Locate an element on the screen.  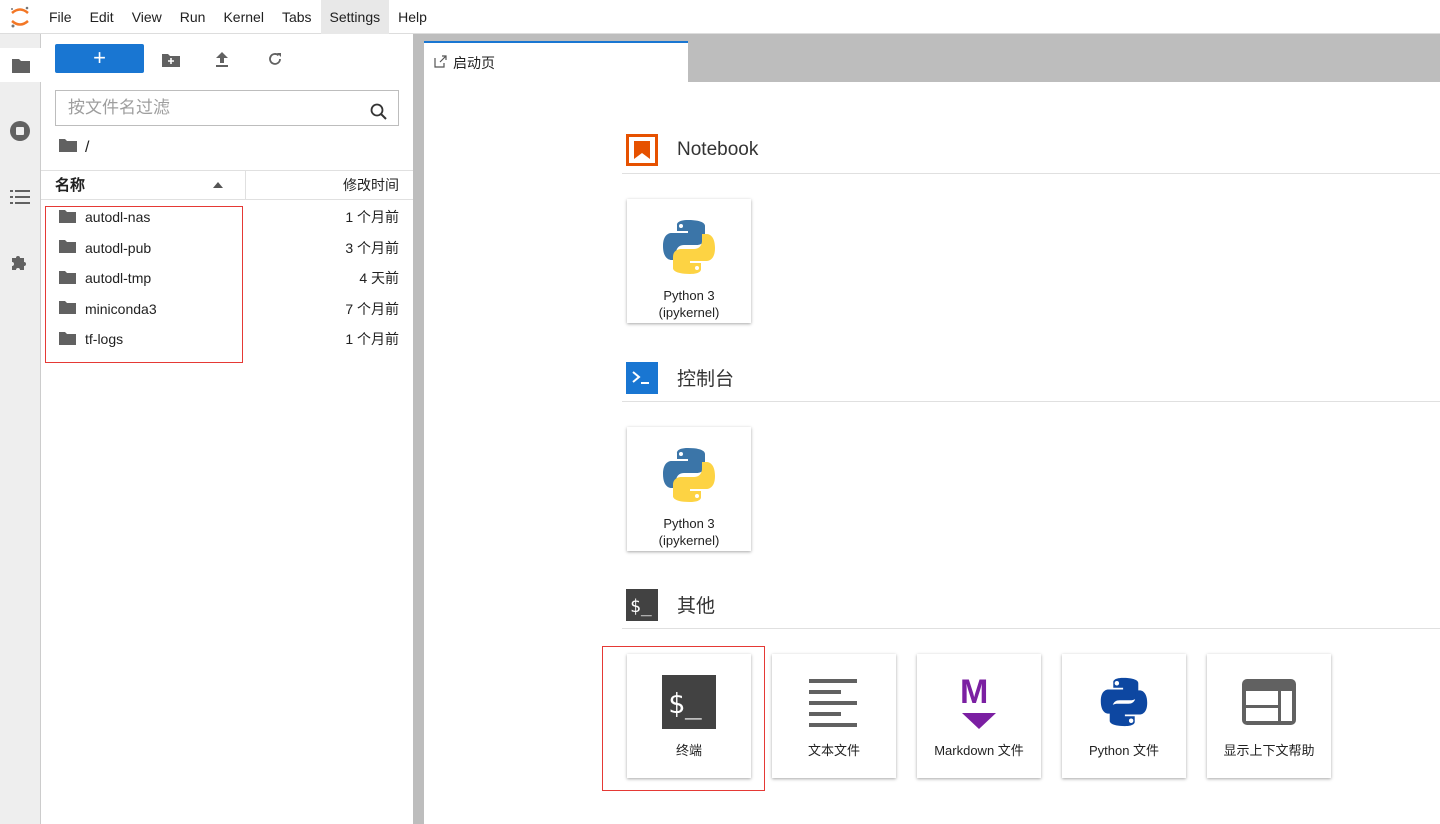
upload-icon is located at coordinates (222, 59).